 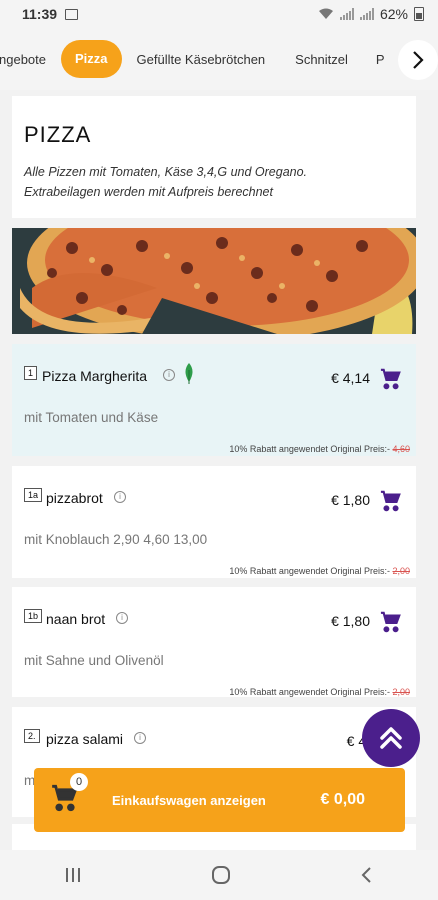 I want to click on pizza-illustration, so click(x=214, y=281).